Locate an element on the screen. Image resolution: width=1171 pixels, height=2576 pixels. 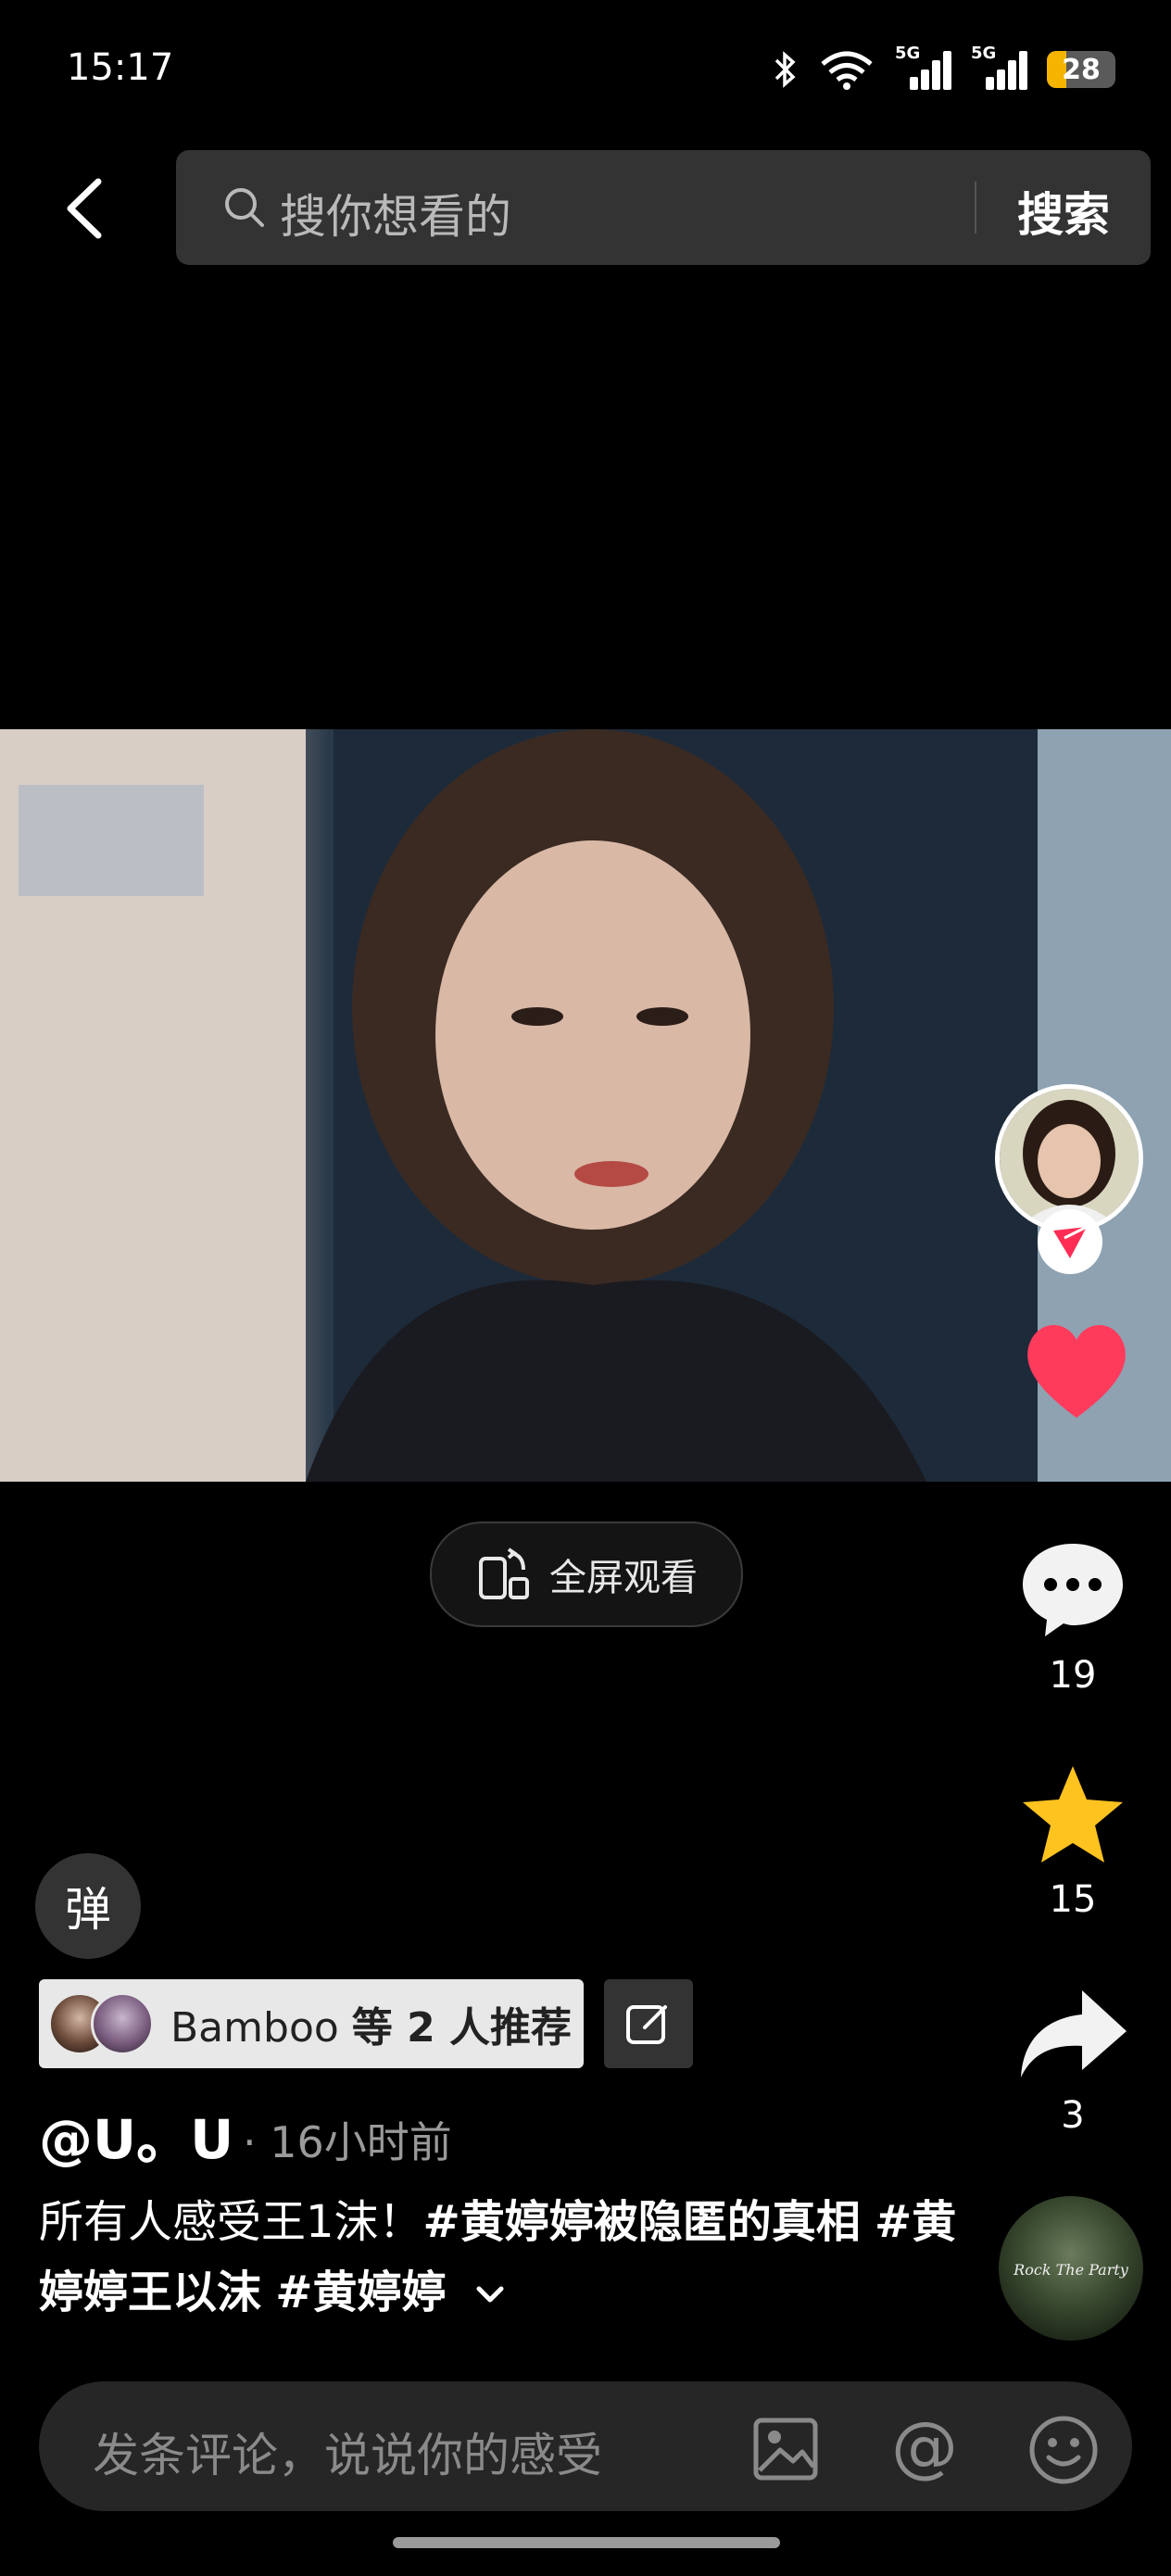
comment-count: 19 is located at coordinates (1073, 1675).